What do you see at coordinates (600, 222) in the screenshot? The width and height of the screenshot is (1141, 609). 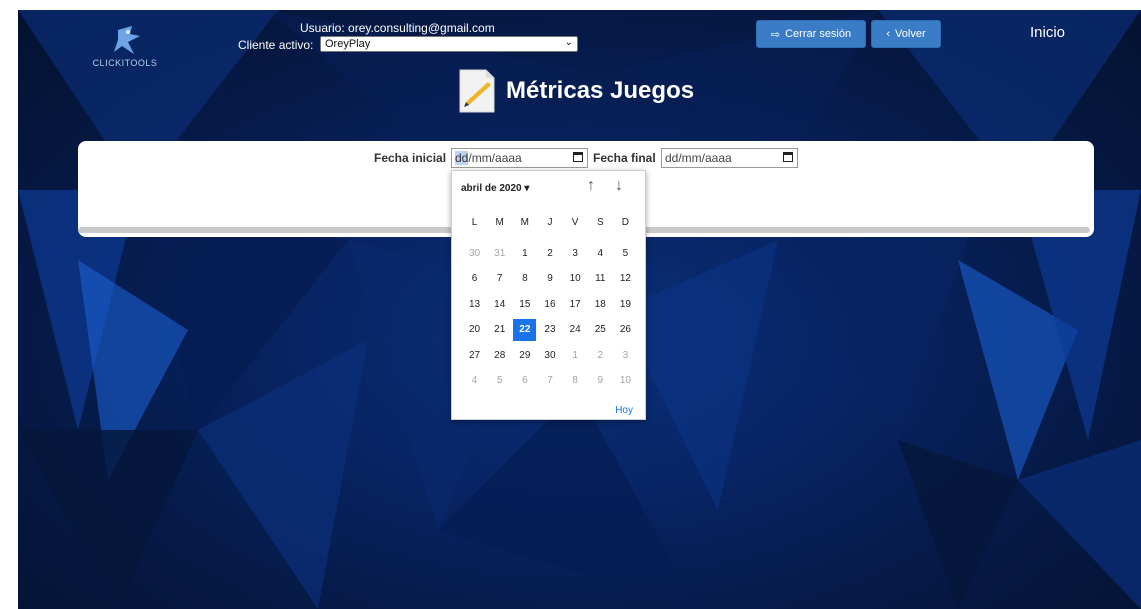 I see `weekday-label: S` at bounding box center [600, 222].